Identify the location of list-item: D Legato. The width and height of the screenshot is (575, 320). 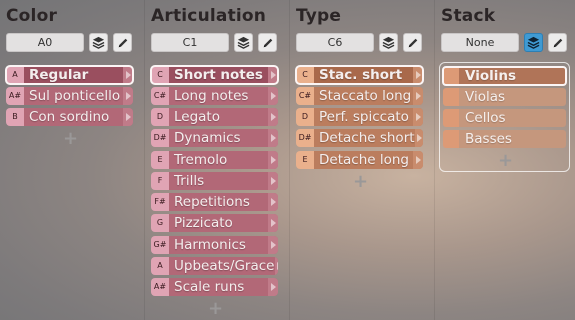
(214, 117).